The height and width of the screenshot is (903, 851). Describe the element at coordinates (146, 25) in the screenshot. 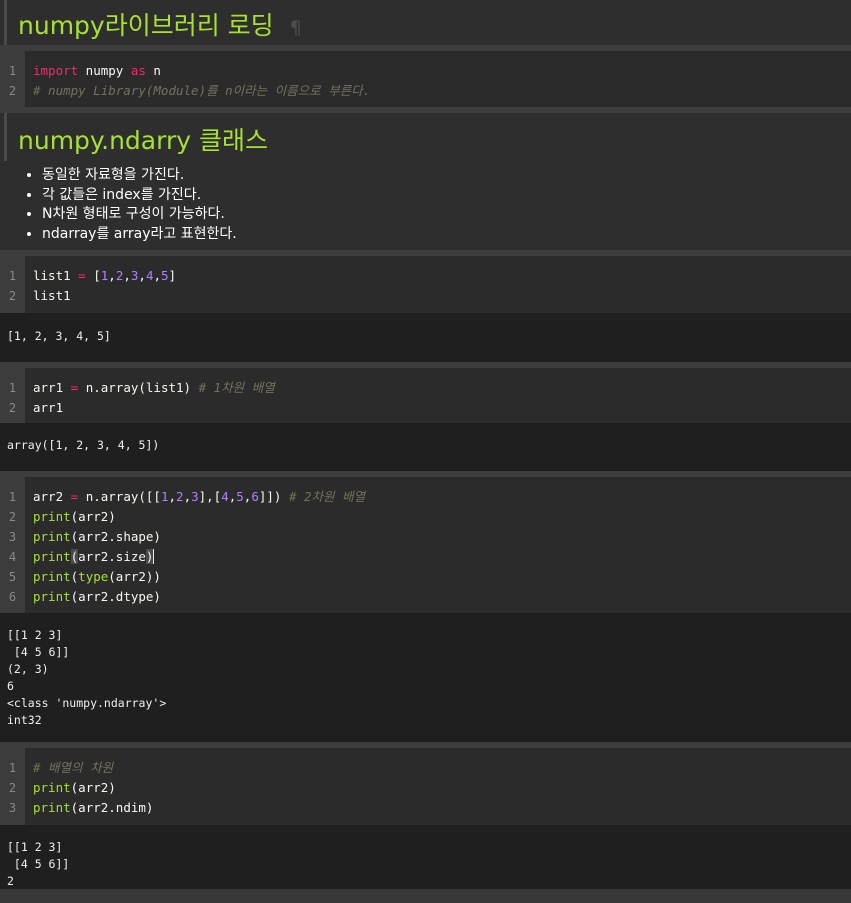

I see `page-title: numpy라이브러리 로딩` at that location.